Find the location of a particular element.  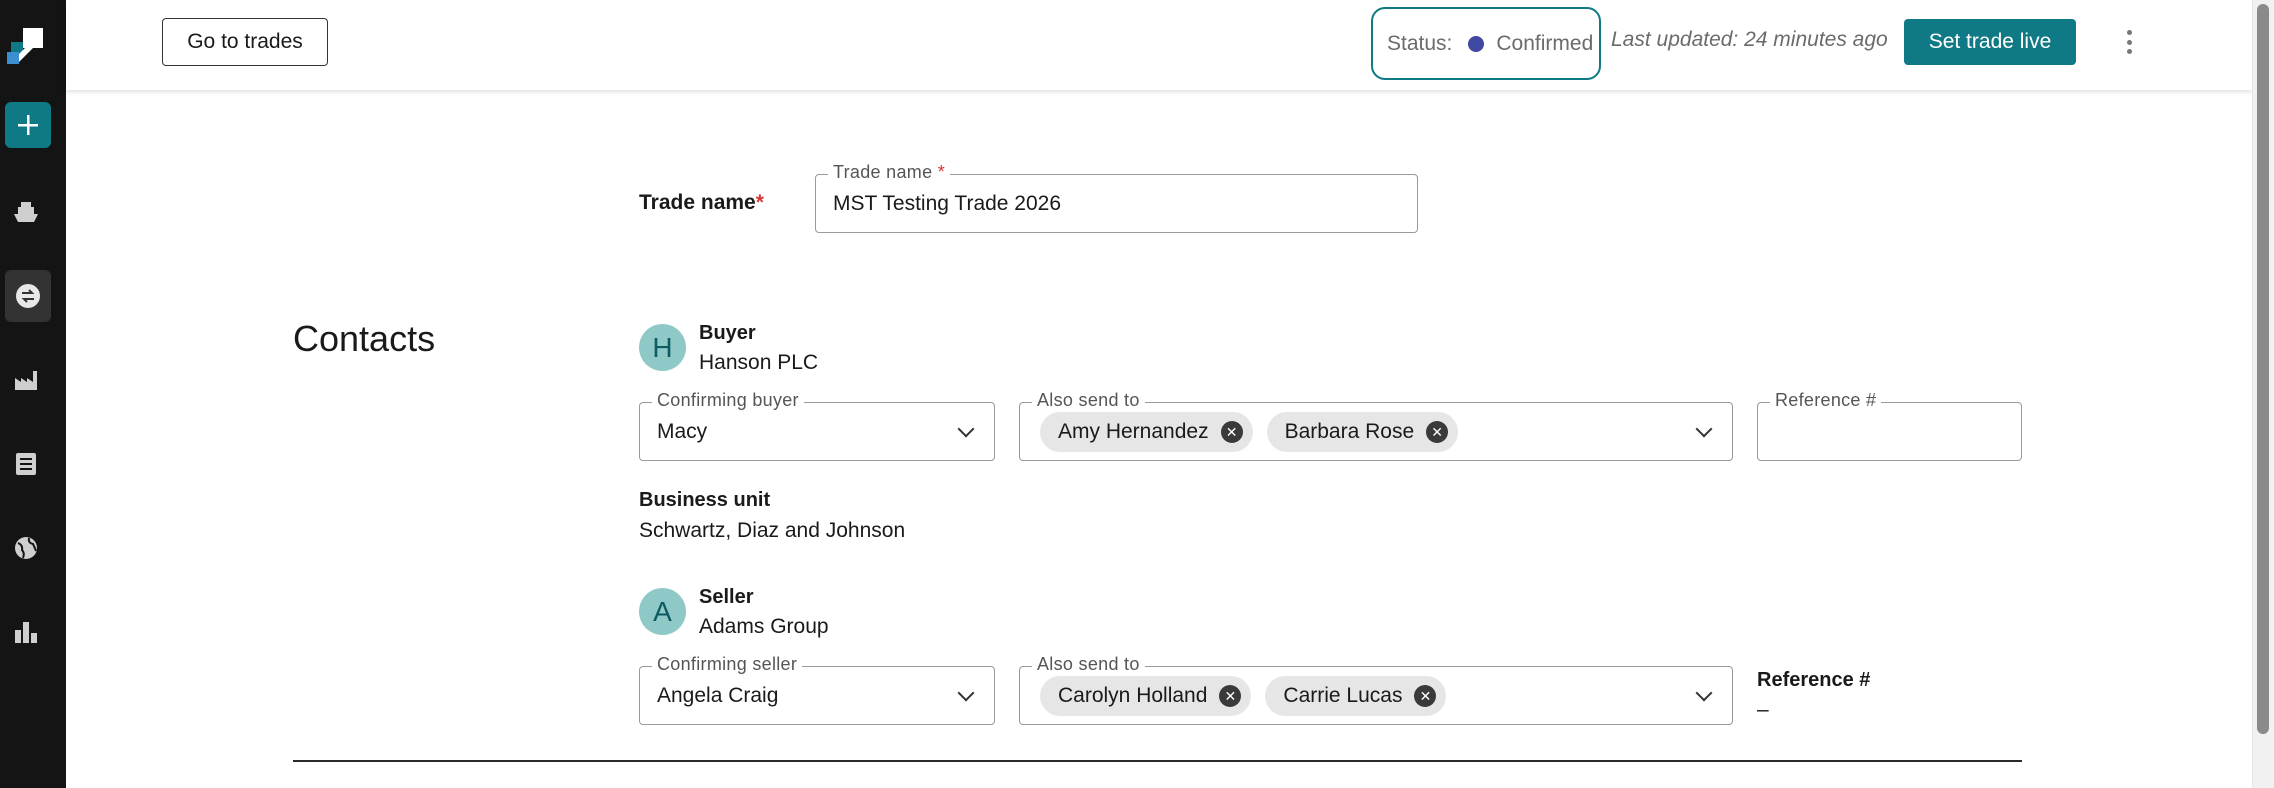

seller-also-send-legend: Also send to is located at coordinates (1088, 664).